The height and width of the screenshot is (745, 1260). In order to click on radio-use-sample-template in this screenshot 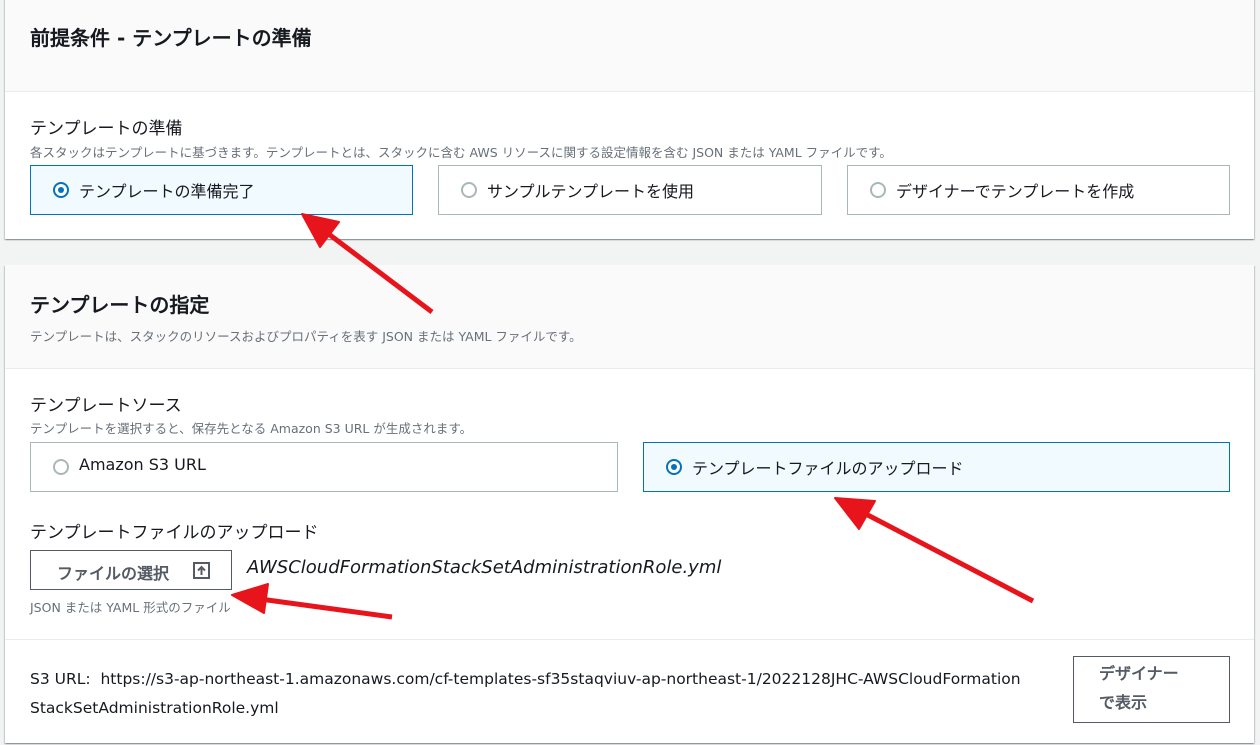, I will do `click(469, 190)`.